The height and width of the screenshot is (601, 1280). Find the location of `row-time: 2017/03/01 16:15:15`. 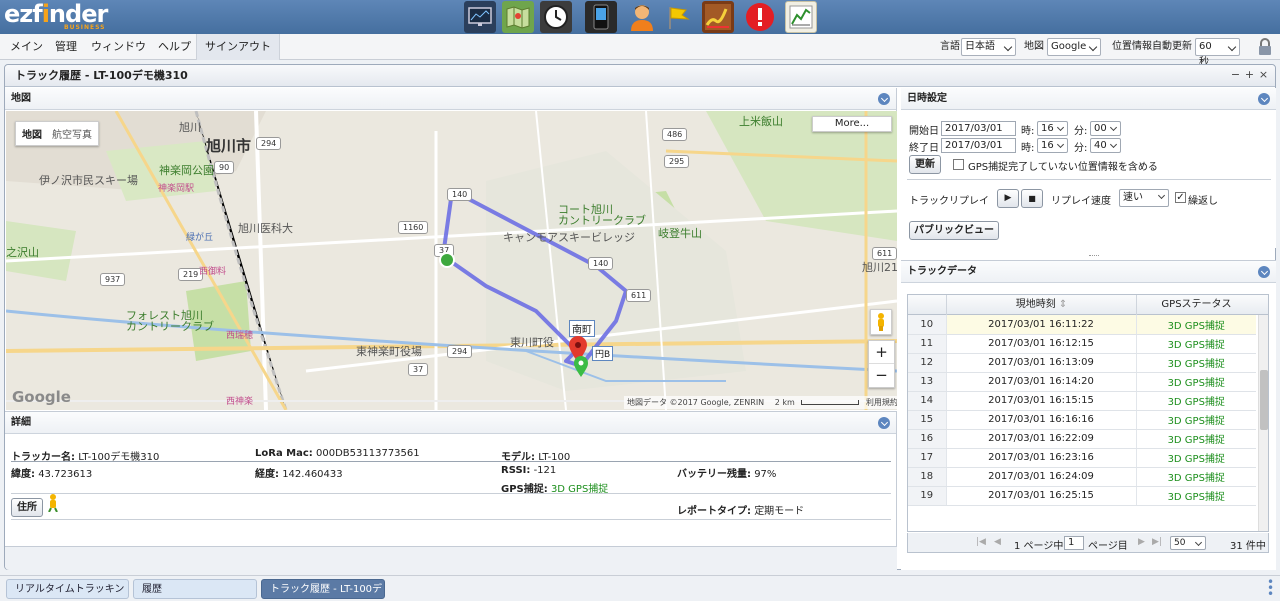

row-time: 2017/03/01 16:15:15 is located at coordinates (1040, 401).